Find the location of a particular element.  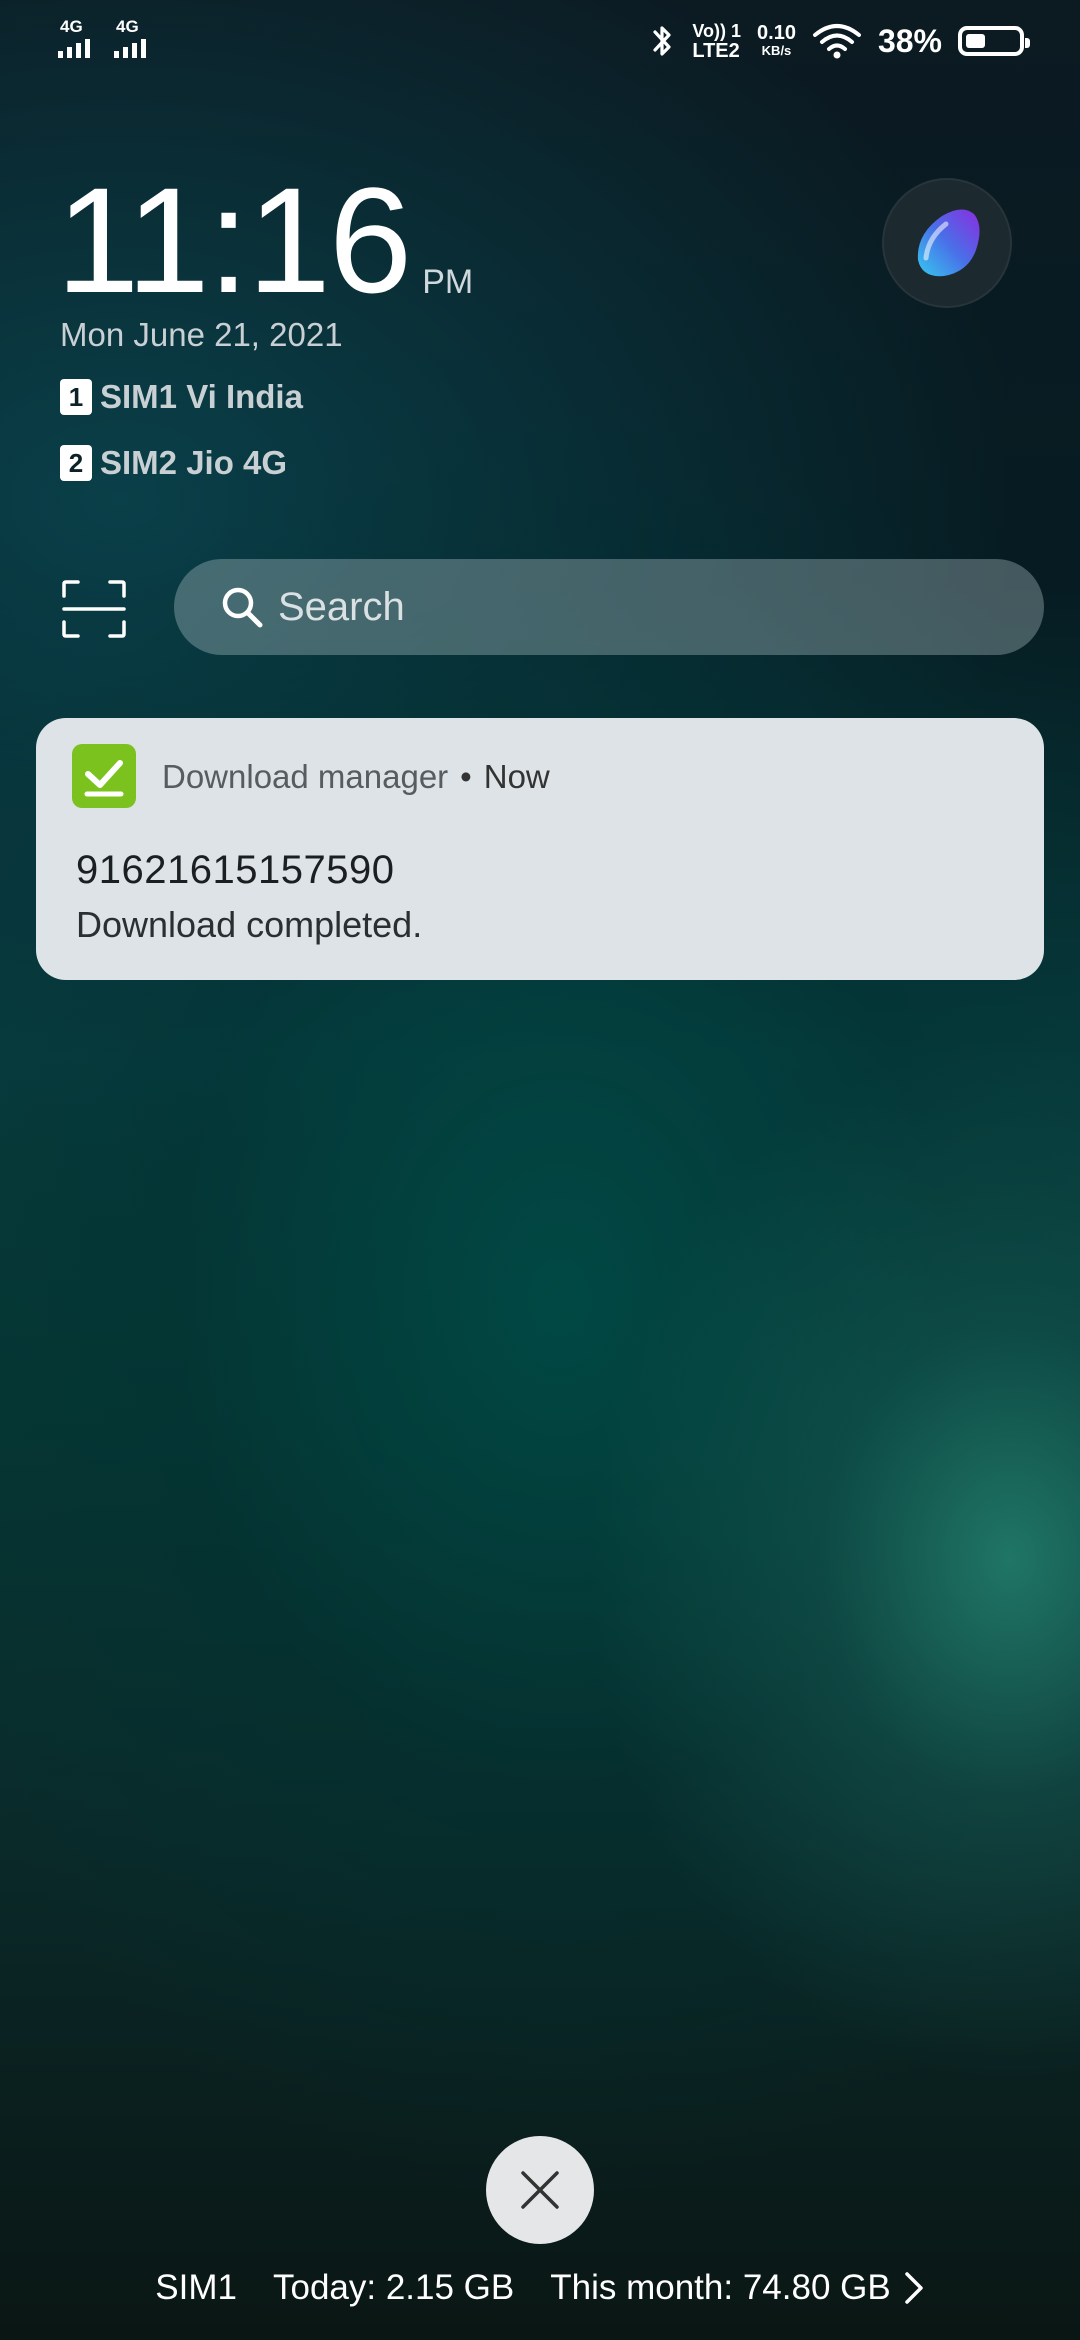

notification-body: Download completed. is located at coordinates (249, 924).